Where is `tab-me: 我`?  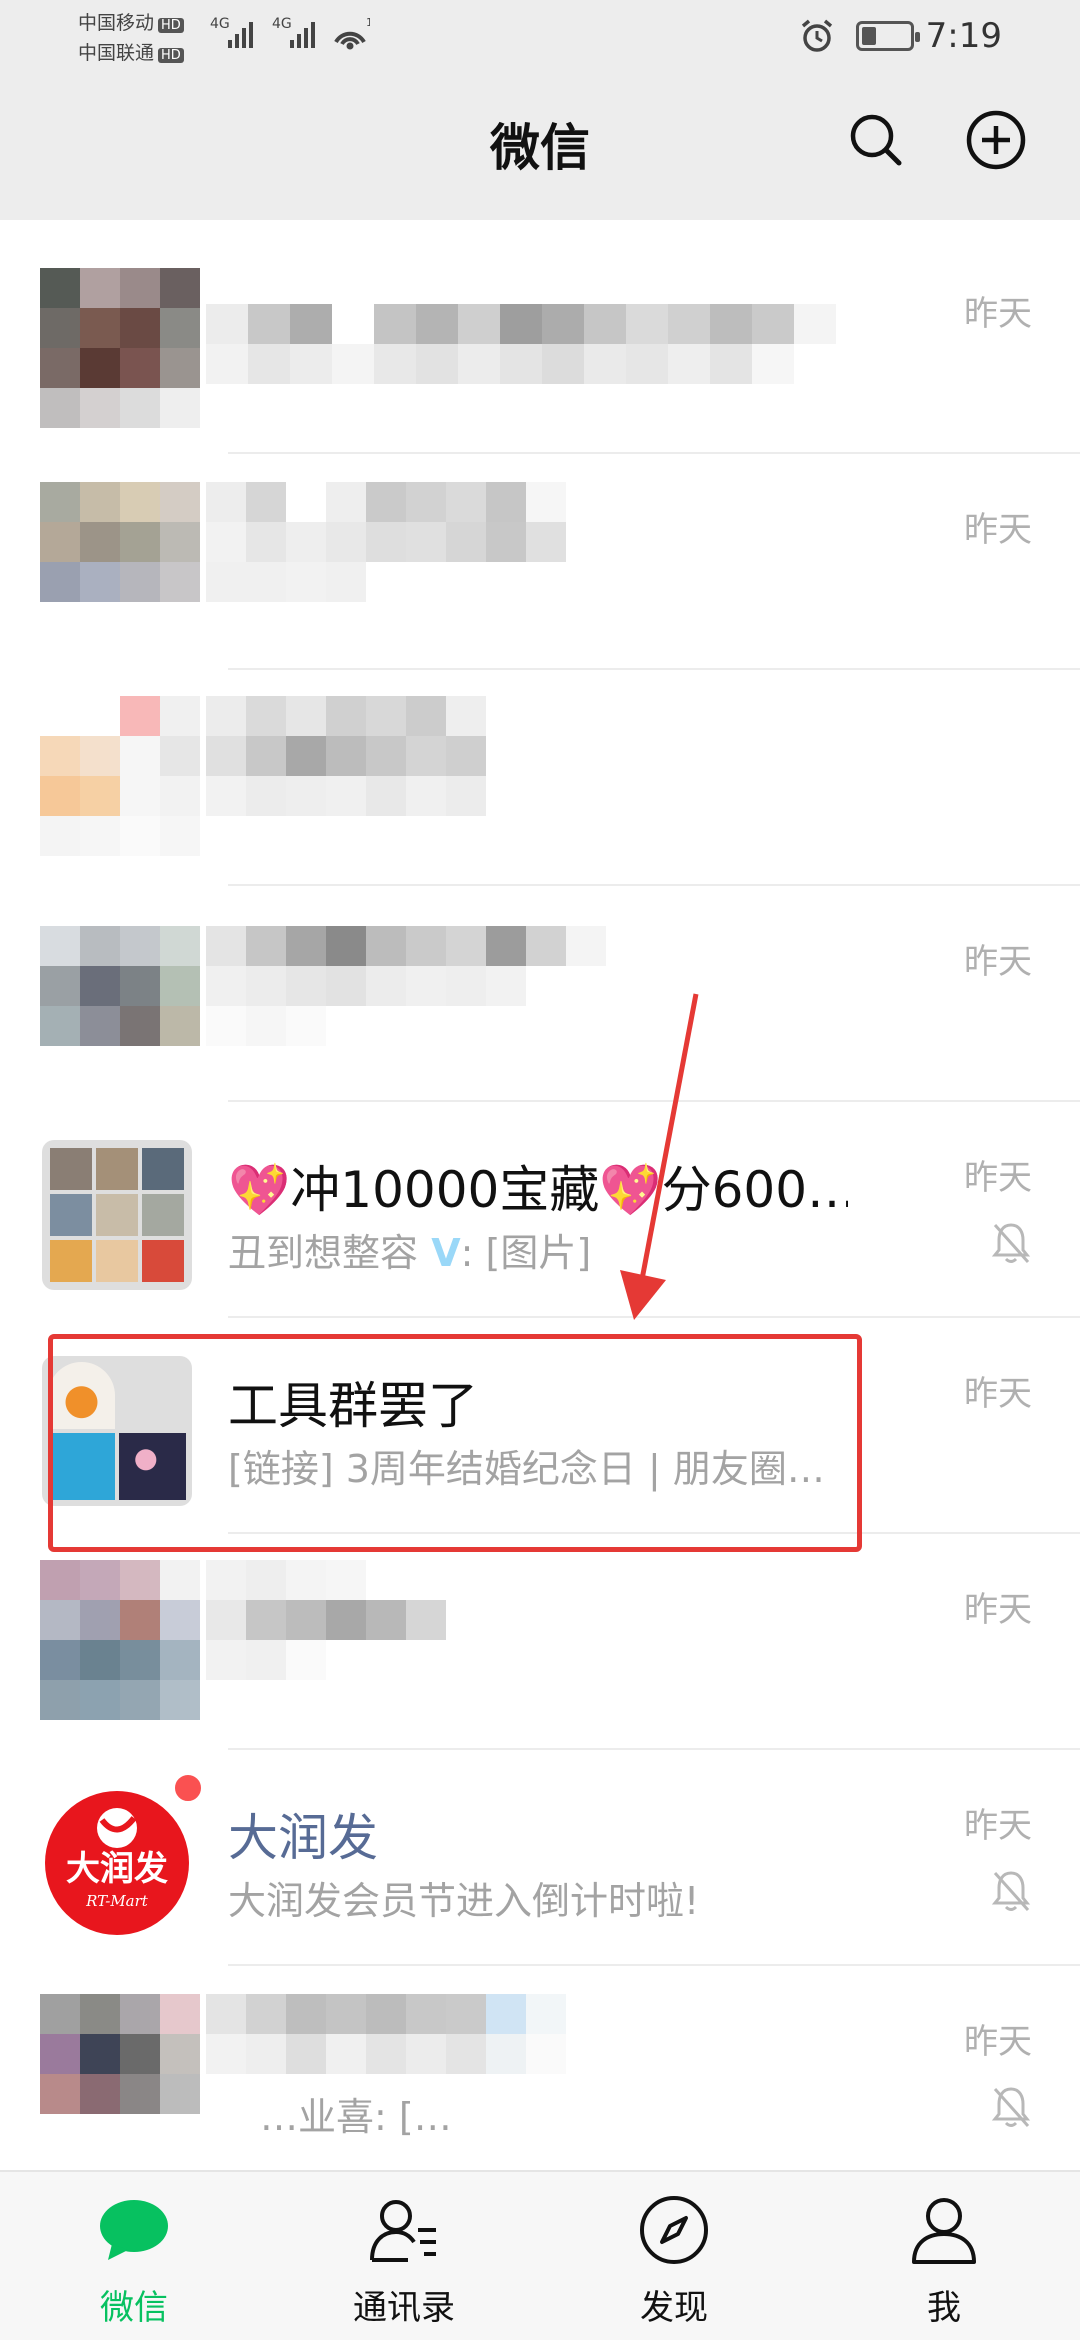
tab-me: 我 is located at coordinates (944, 2256).